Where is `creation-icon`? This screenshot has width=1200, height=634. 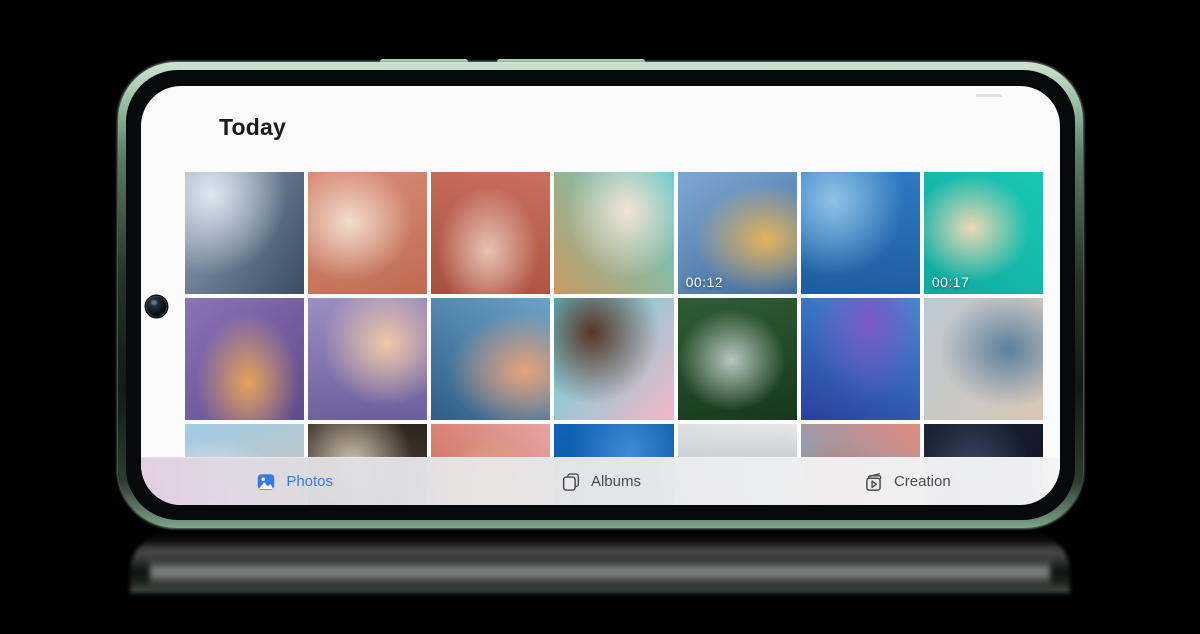 creation-icon is located at coordinates (874, 482).